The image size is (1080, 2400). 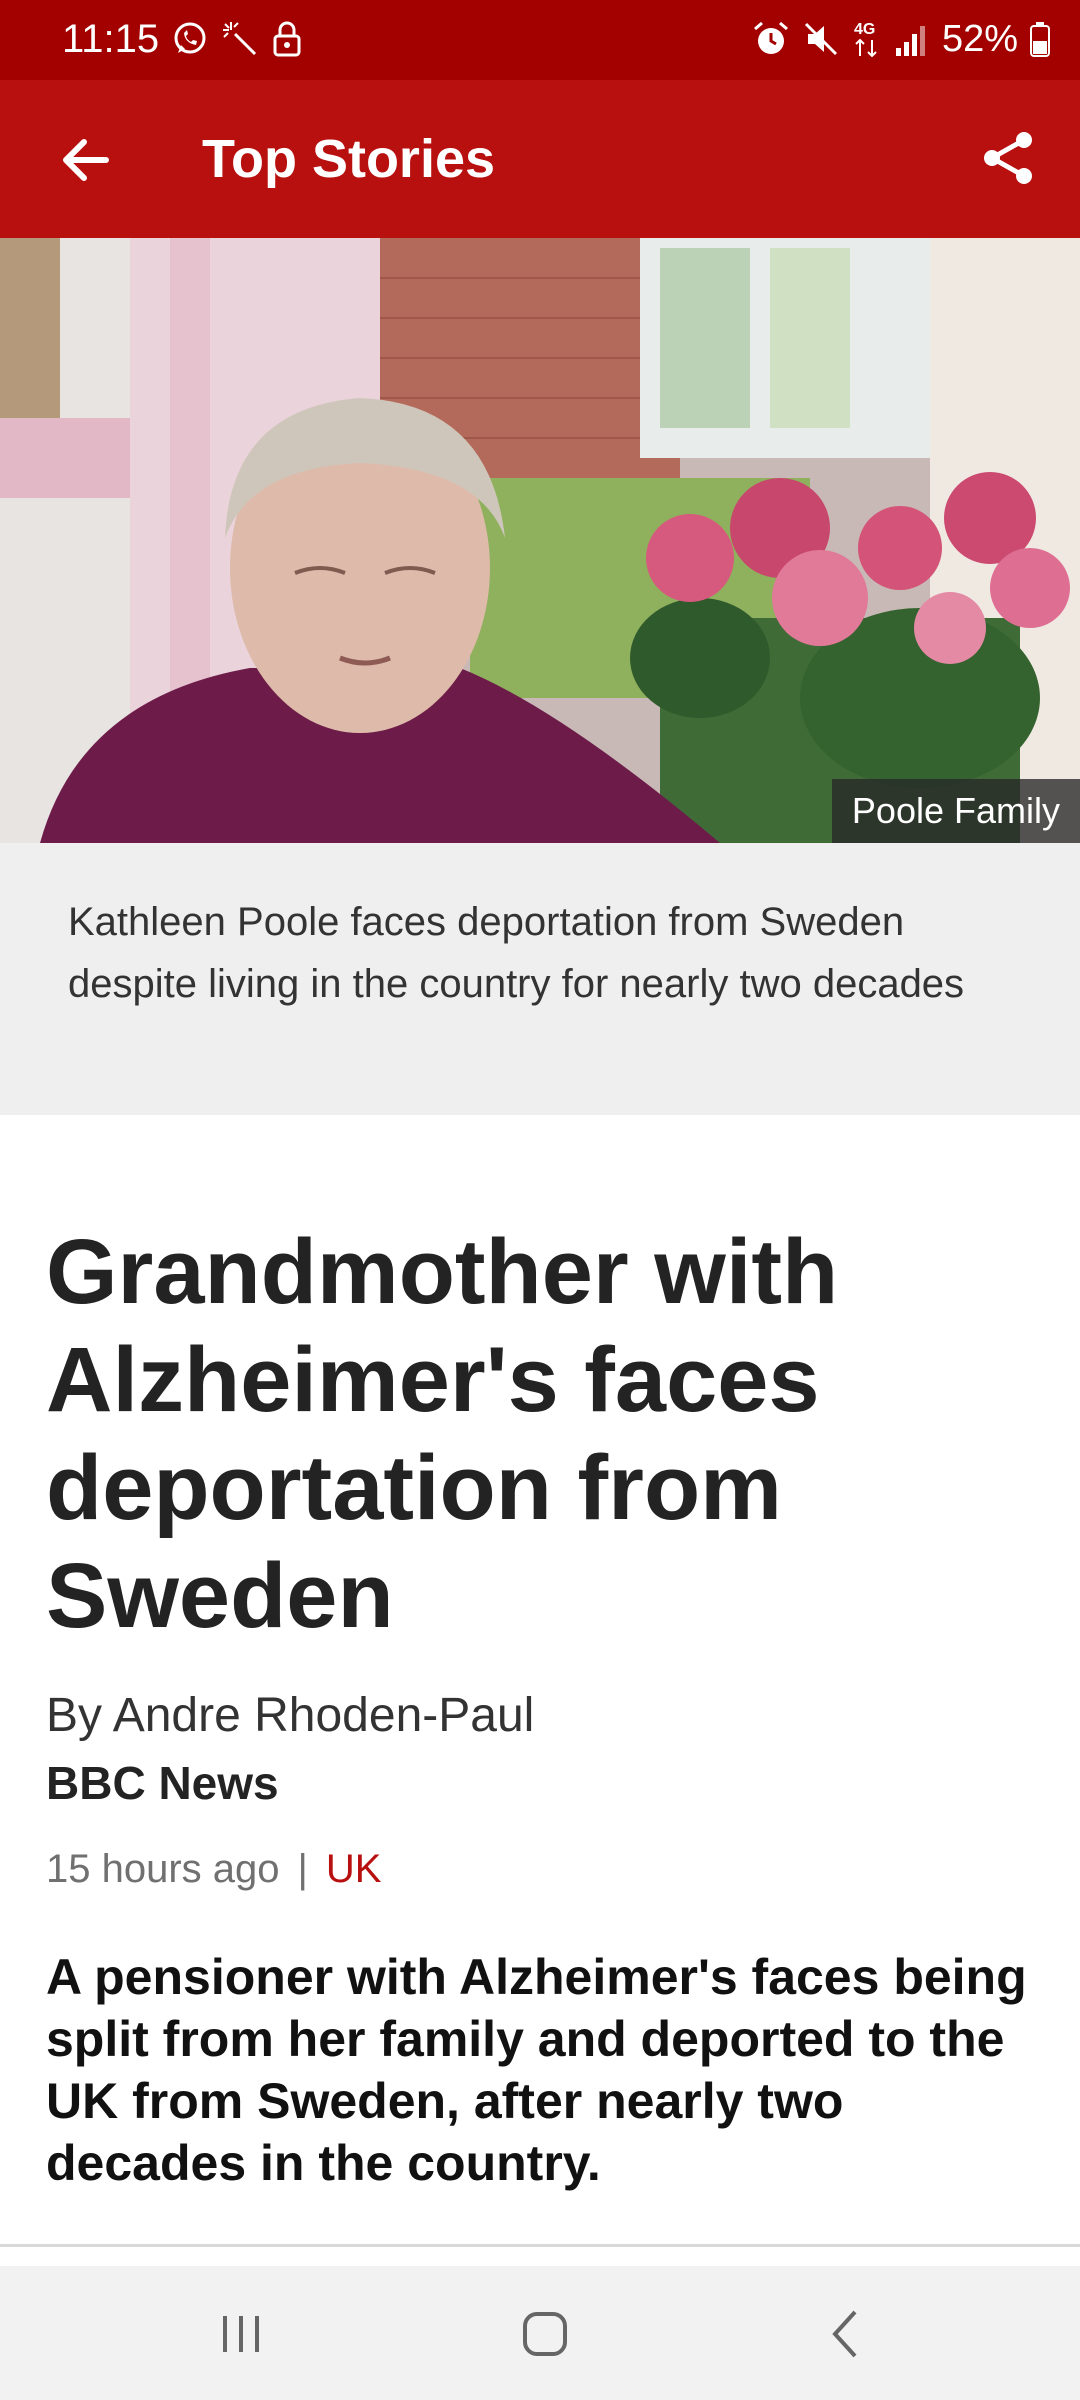 What do you see at coordinates (821, 39) in the screenshot?
I see `mute-icon` at bounding box center [821, 39].